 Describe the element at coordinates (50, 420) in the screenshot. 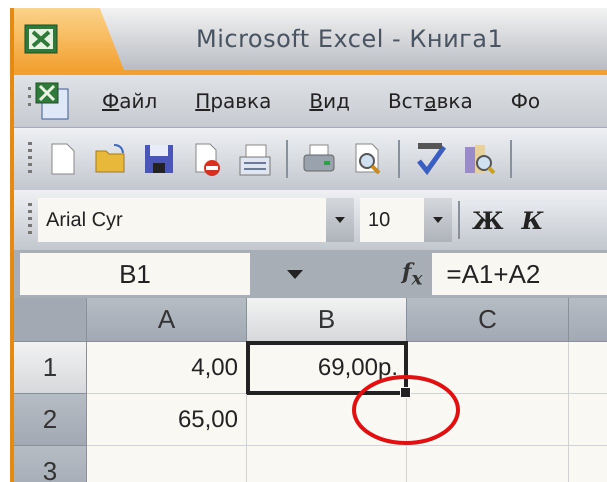

I see `row-header: 2` at that location.